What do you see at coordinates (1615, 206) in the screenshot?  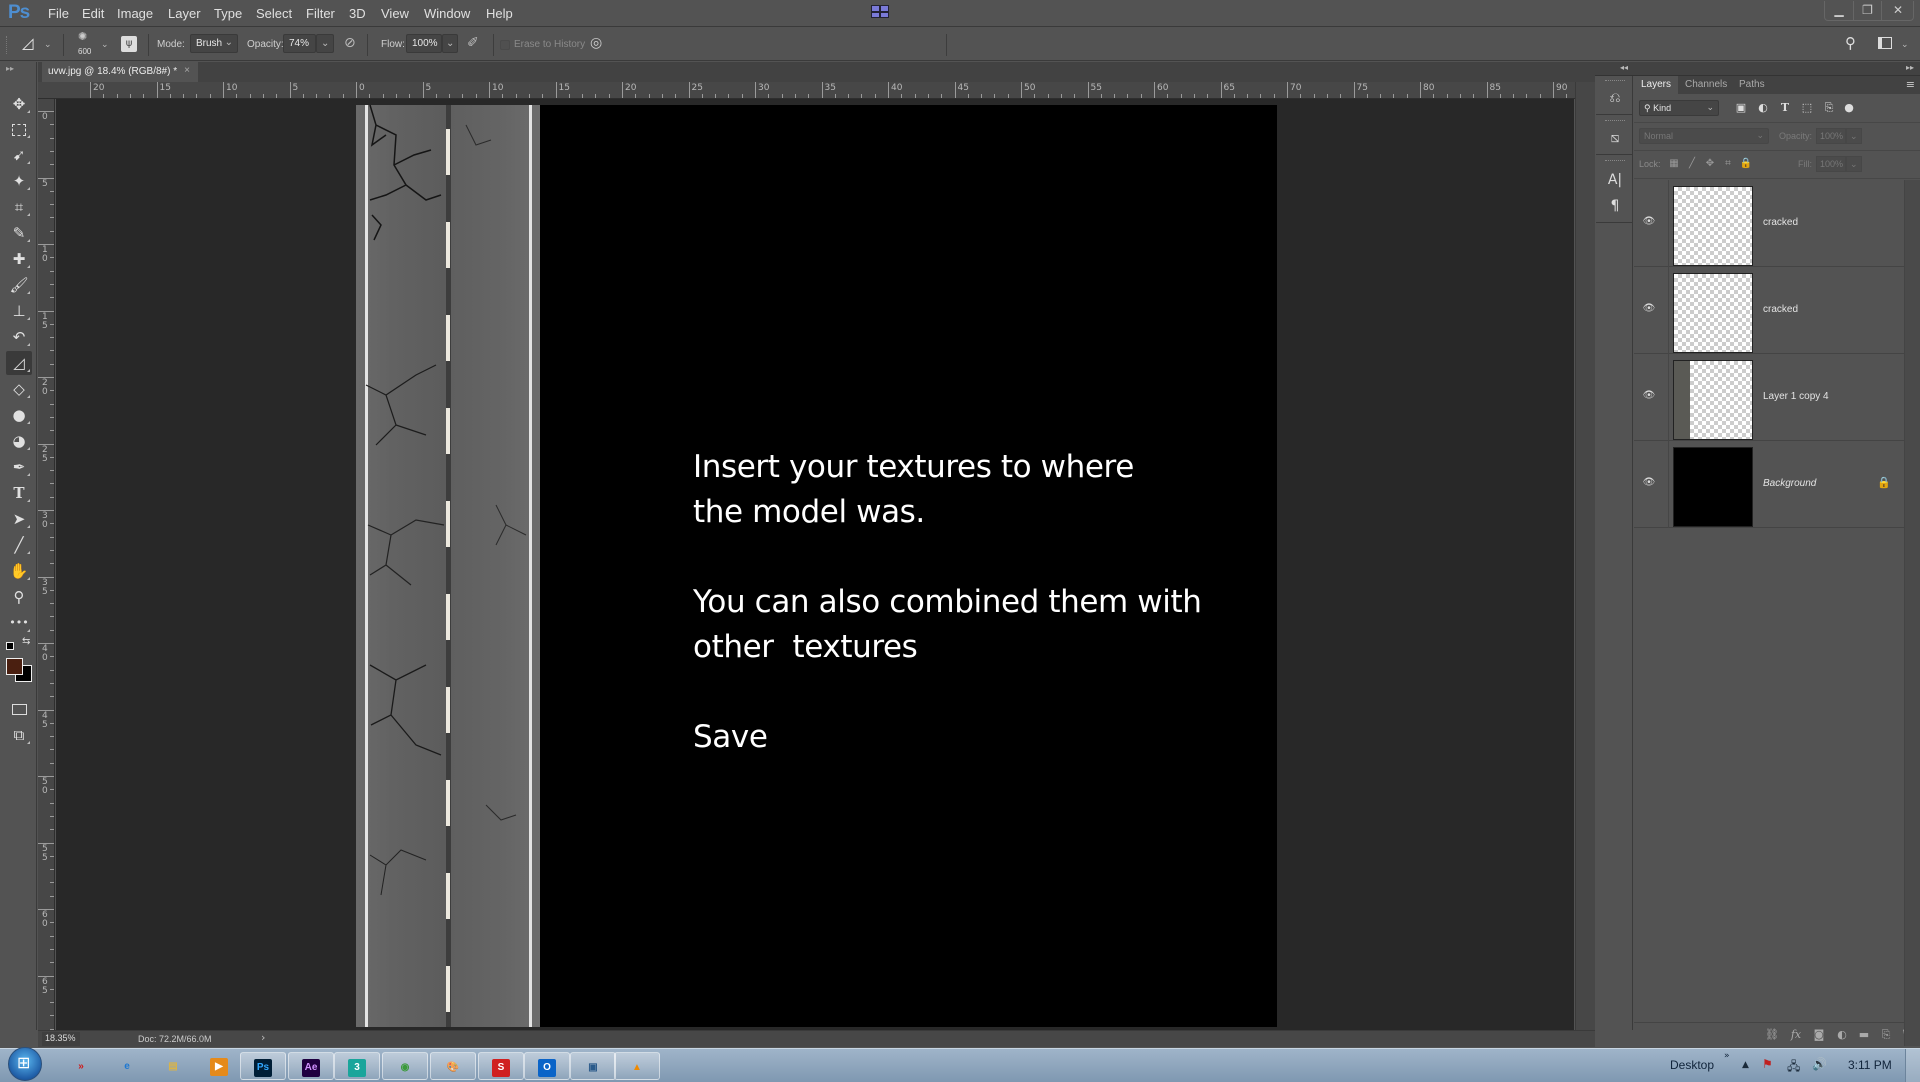 I see `paragraph-panel-icon: ¶` at bounding box center [1615, 206].